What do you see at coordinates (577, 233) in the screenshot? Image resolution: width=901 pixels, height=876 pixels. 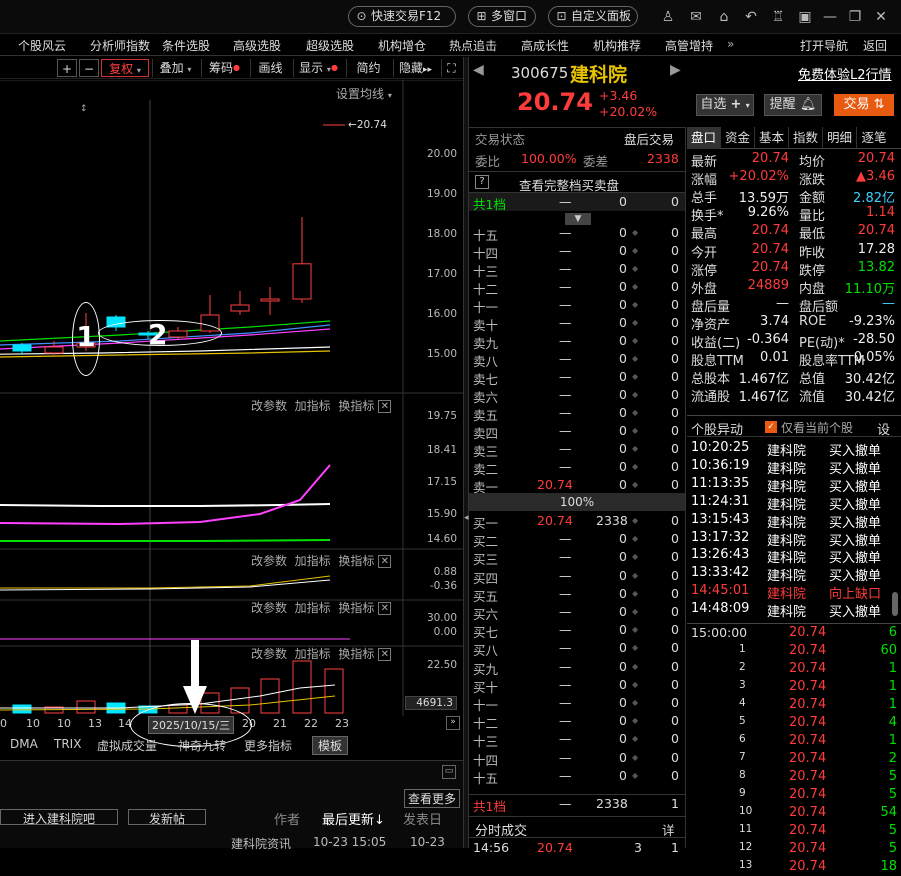 I see `sell-level-row: 十五 —0 ◆ 0` at bounding box center [577, 233].